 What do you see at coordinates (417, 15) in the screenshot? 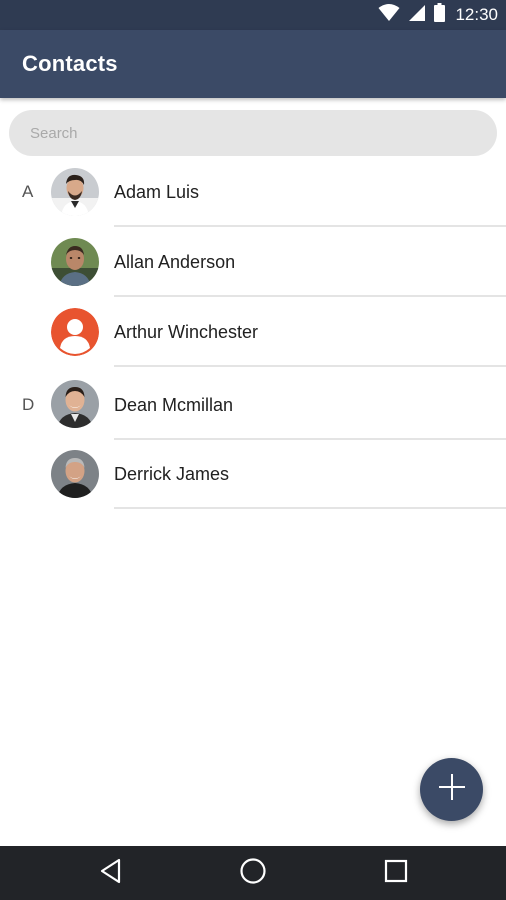
I see `cell-signal-icon` at bounding box center [417, 15].